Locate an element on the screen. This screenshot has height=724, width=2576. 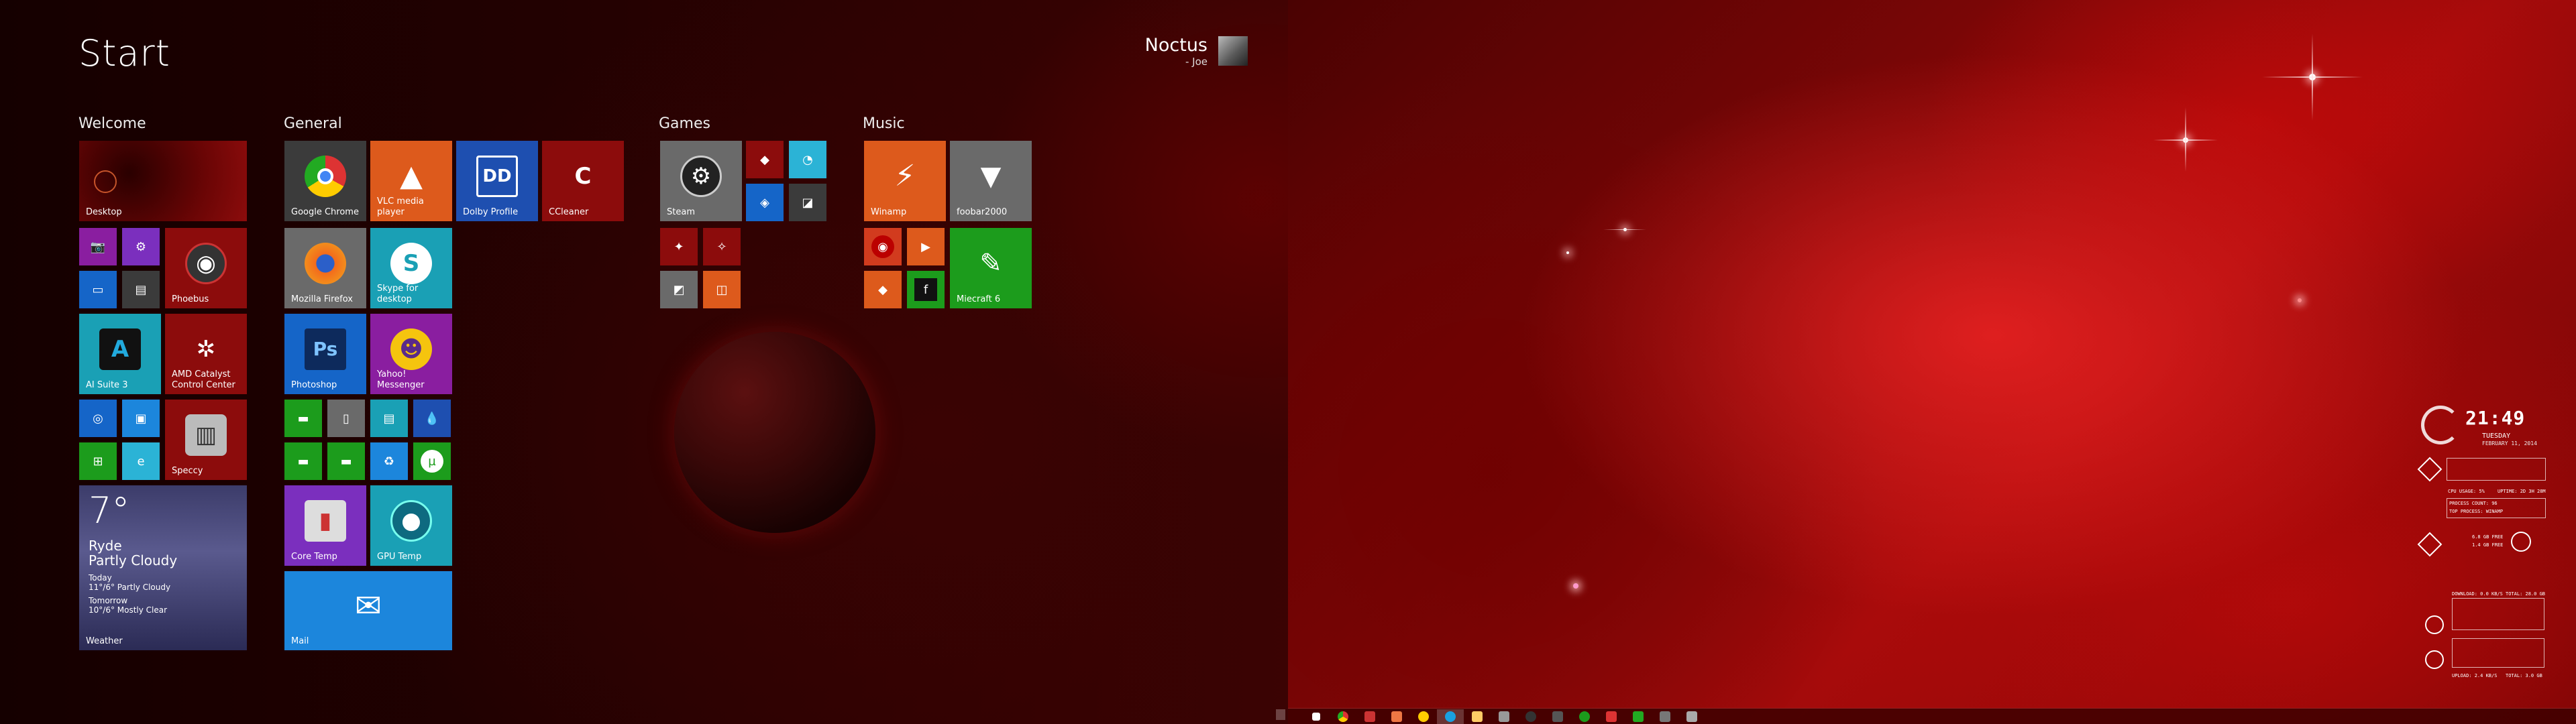
tile-steam: ⚙ Steam is located at coordinates (701, 181).